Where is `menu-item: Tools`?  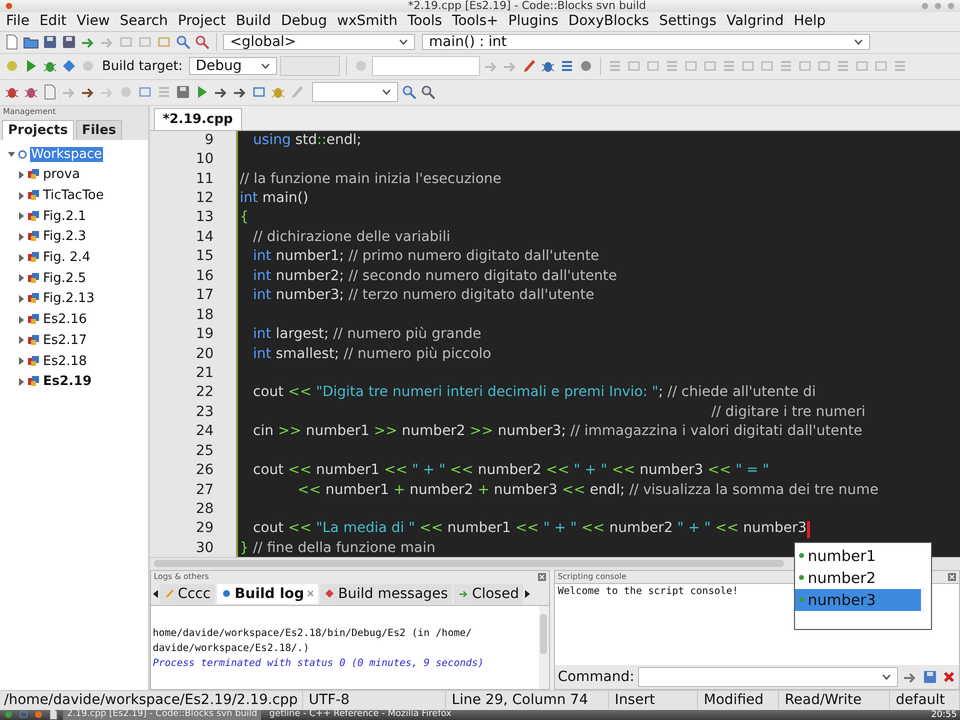 menu-item: Tools is located at coordinates (425, 21).